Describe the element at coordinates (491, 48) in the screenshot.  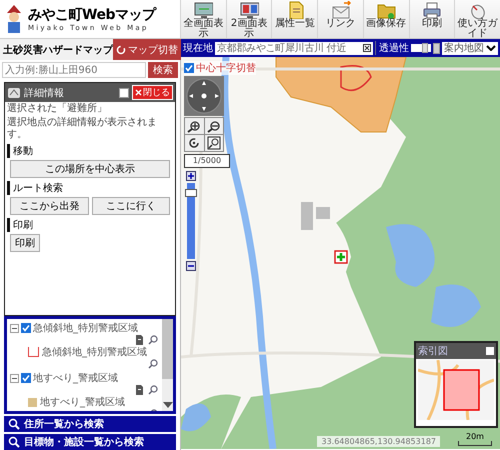
I see `chevron-down-icon` at that location.